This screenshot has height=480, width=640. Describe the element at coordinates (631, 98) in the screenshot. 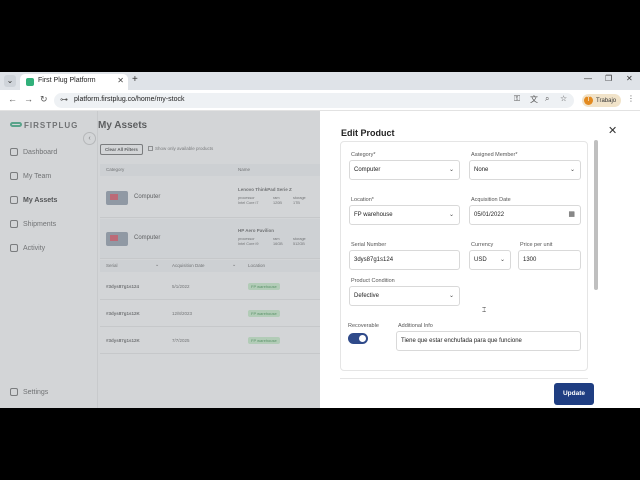

I see `browser-menu-icon: ⋮` at that location.